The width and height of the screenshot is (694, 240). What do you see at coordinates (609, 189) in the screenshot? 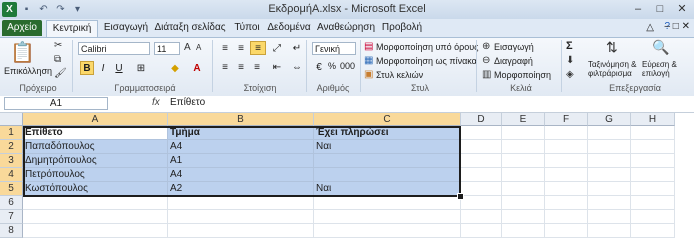
I see `cell-g5` at bounding box center [609, 189].